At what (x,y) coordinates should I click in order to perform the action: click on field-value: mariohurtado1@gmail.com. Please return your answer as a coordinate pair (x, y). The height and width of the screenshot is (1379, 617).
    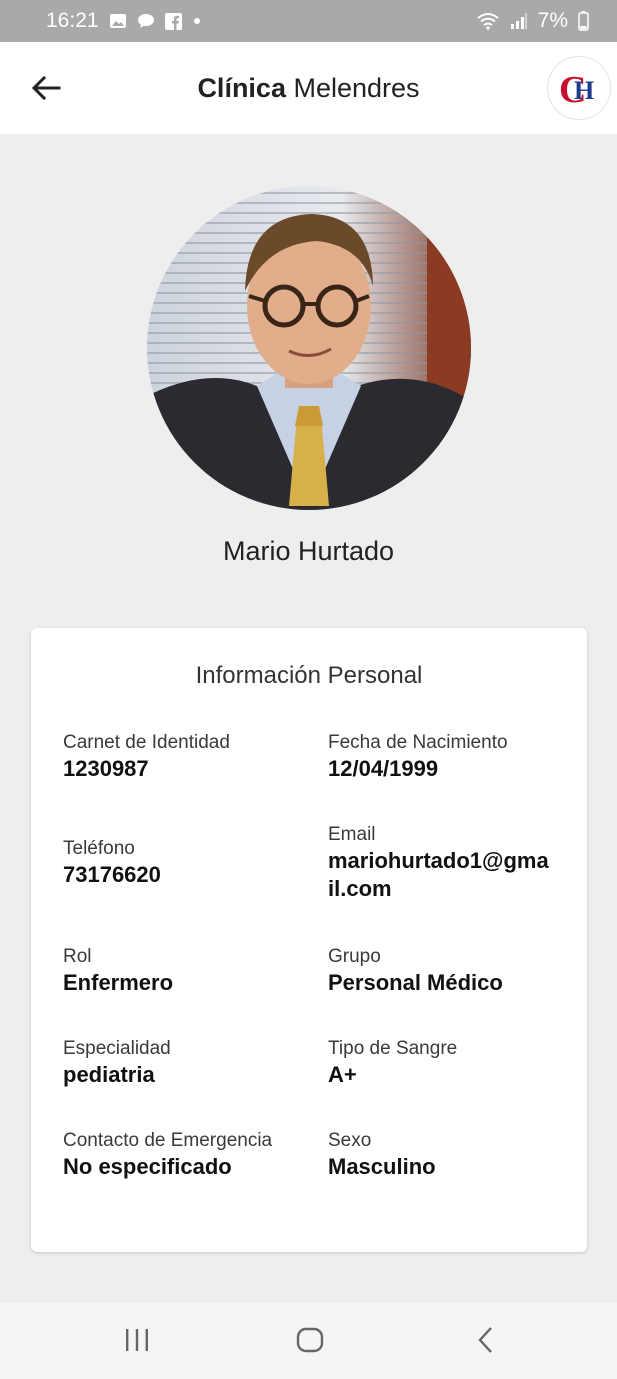
    Looking at the image, I should click on (438, 874).